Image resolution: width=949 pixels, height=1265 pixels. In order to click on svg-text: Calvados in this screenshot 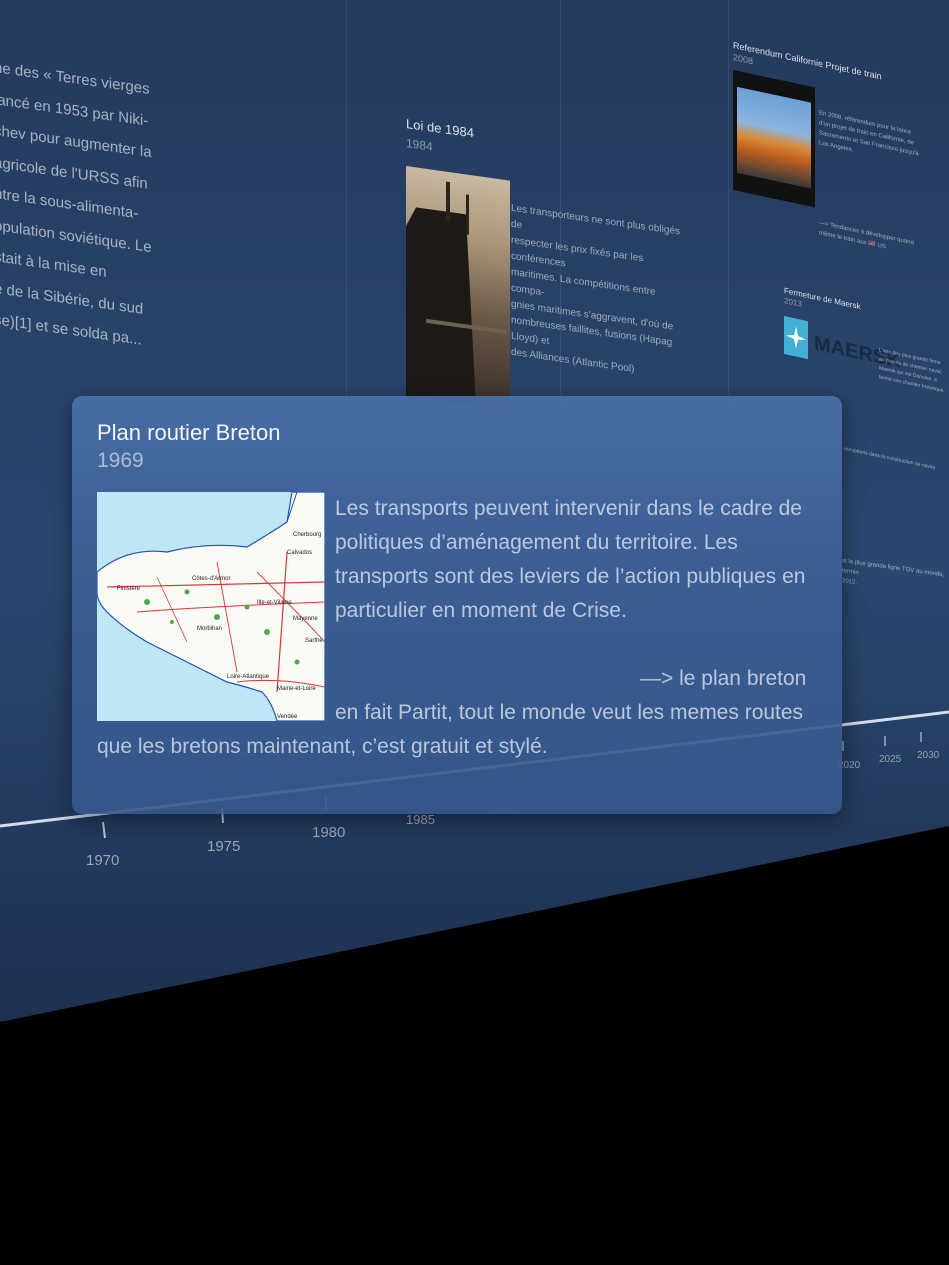, I will do `click(299, 553)`.